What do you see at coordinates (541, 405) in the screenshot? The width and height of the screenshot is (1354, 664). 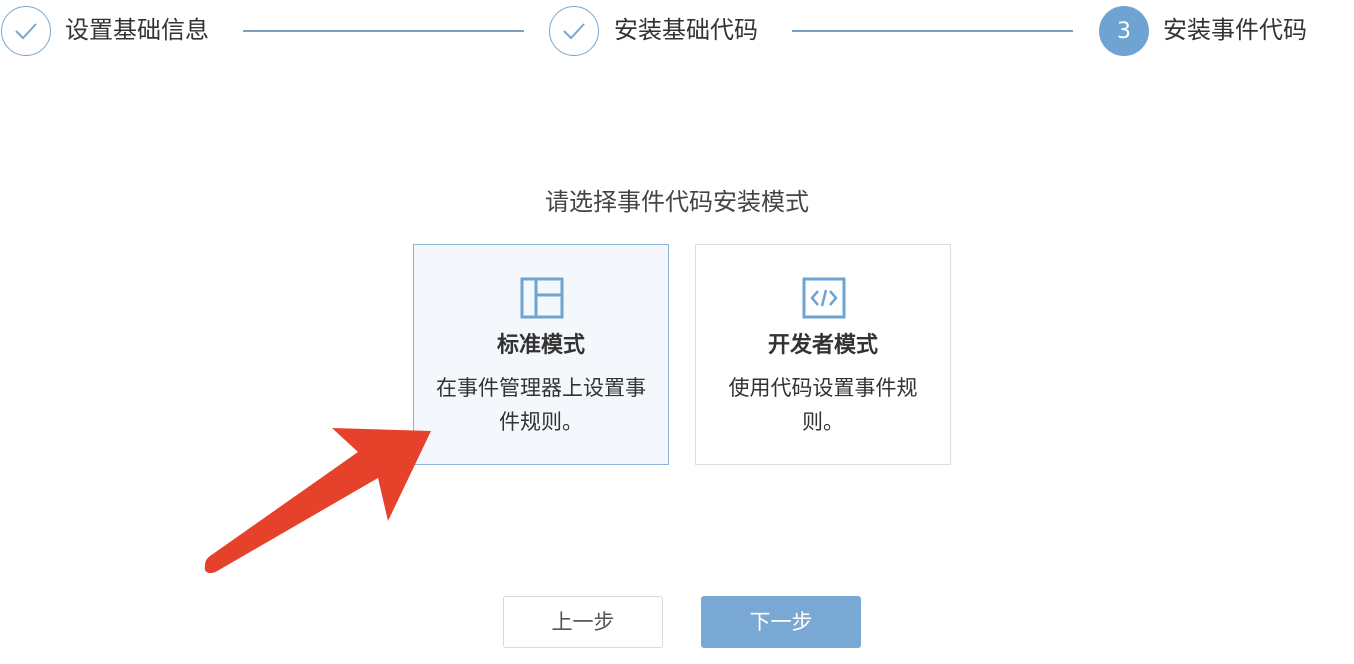 I see `standard-mode-description: 在事件管理器上设置事件规则。` at bounding box center [541, 405].